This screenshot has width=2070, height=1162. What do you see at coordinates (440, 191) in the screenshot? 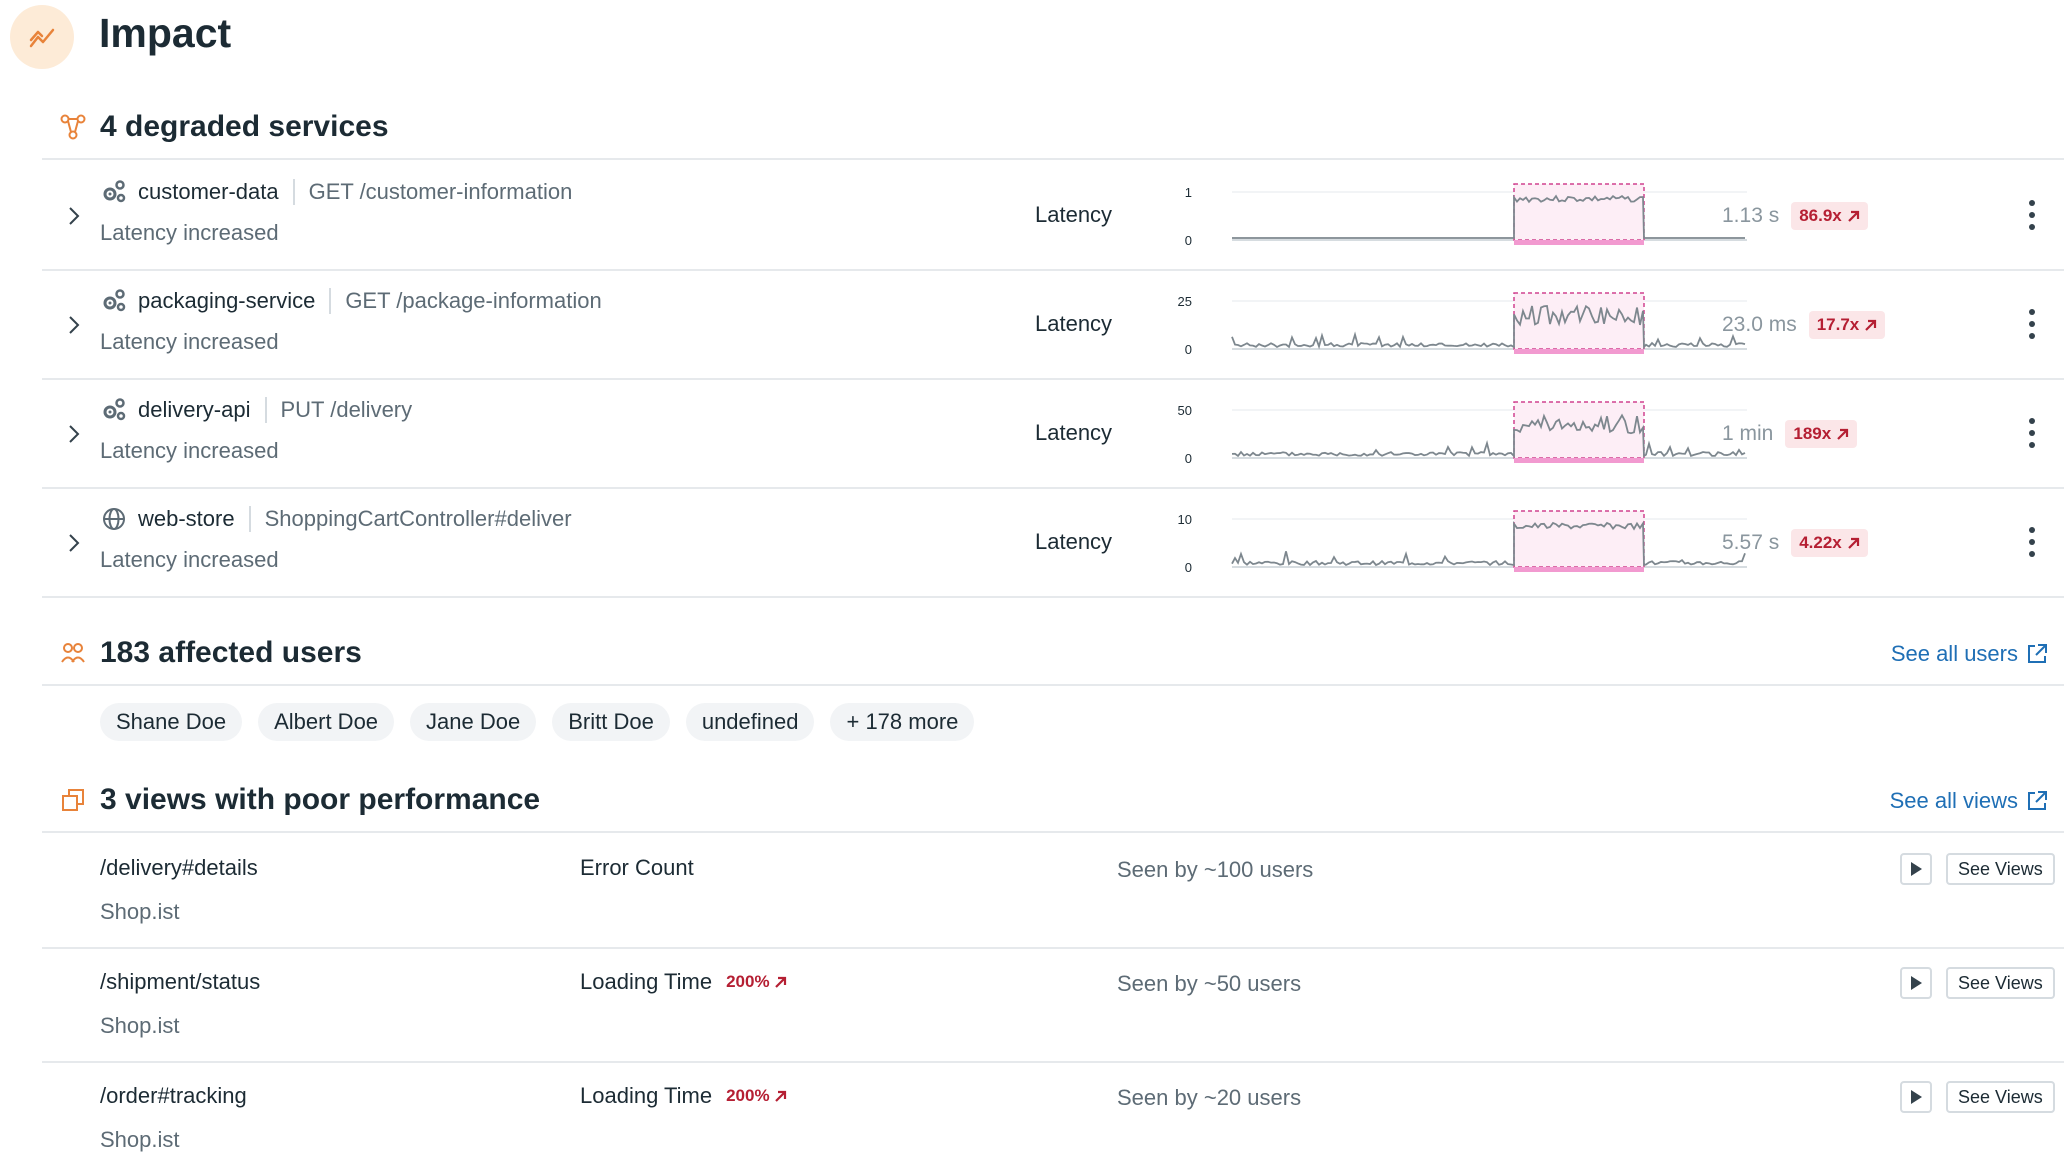
I see `service-resource: GET /customer-information` at bounding box center [440, 191].